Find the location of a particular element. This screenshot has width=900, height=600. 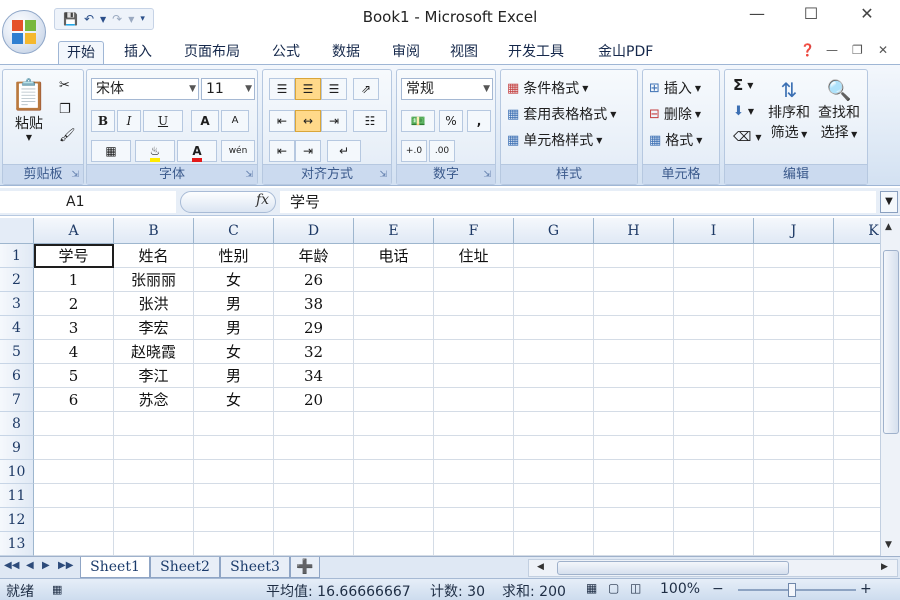

cell-g3 is located at coordinates (554, 304).